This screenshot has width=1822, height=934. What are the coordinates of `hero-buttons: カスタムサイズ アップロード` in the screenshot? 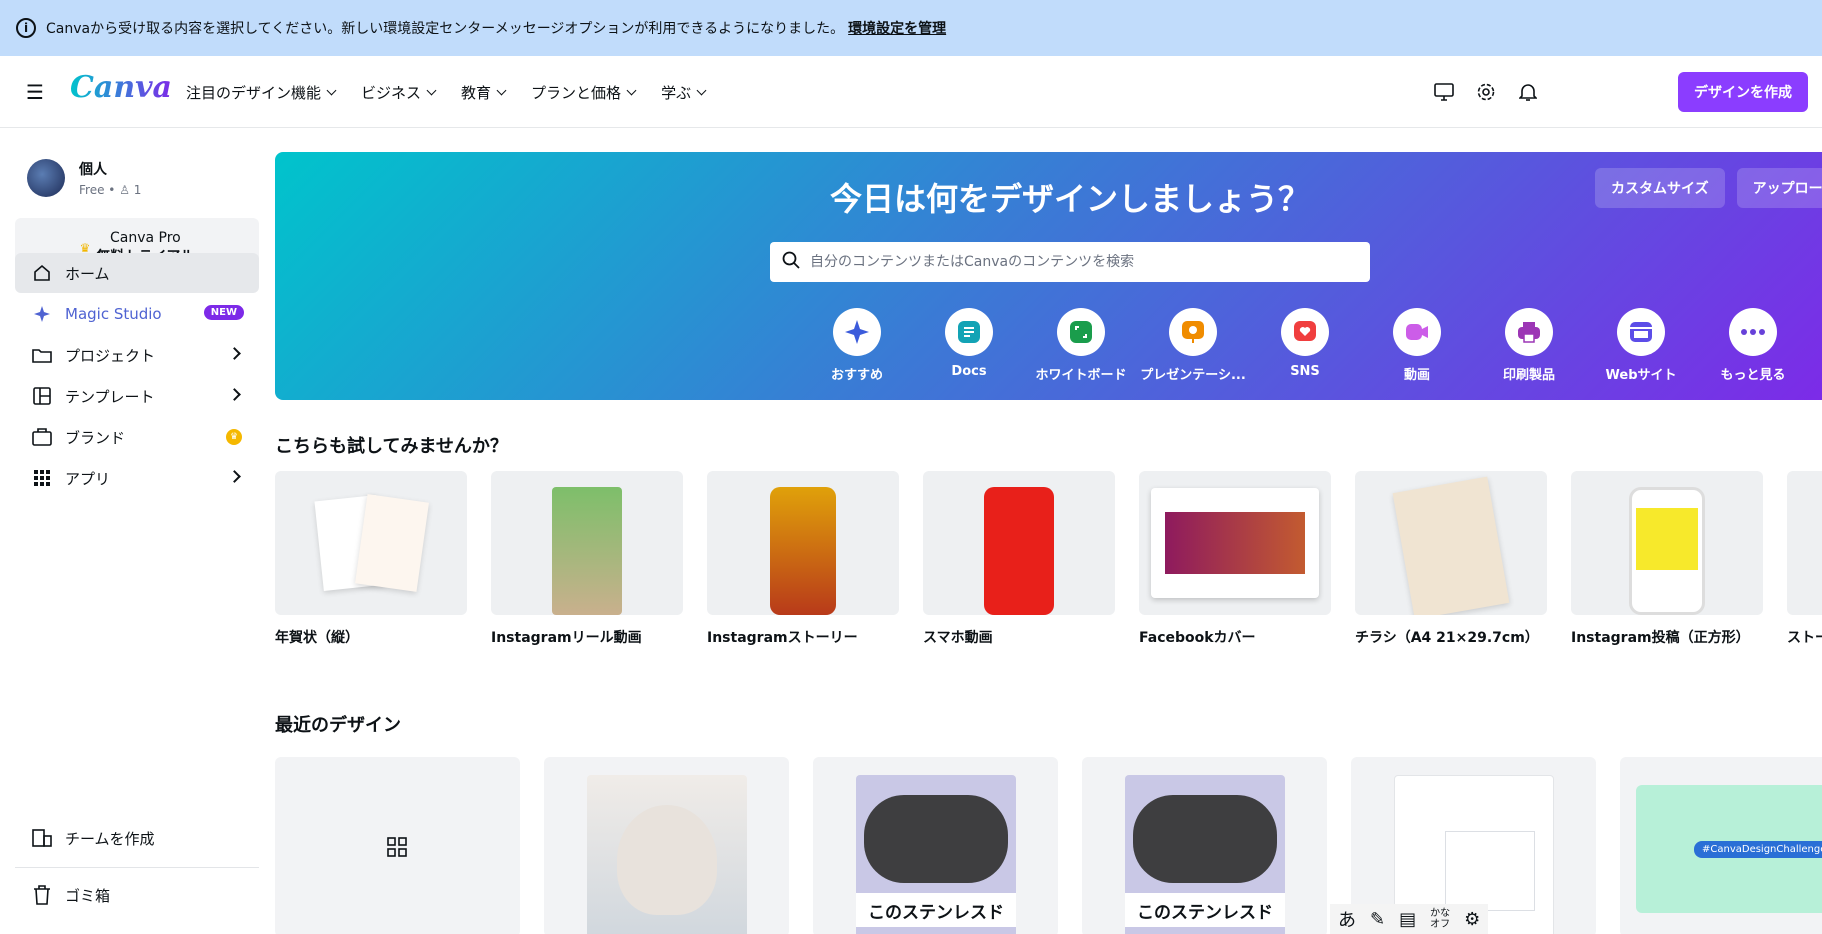 It's located at (1708, 188).